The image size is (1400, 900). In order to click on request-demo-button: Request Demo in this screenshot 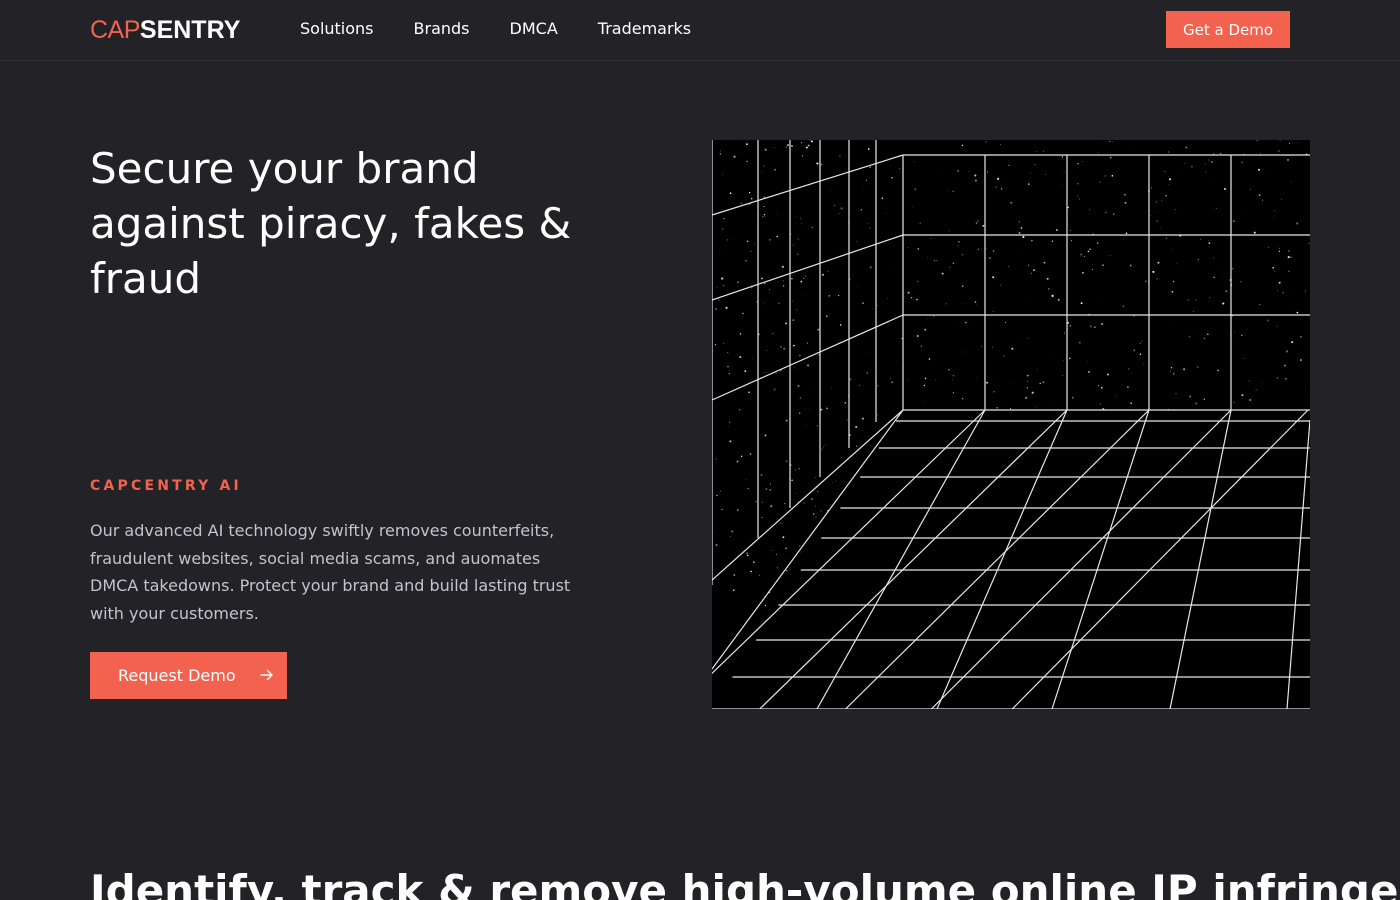, I will do `click(188, 675)`.